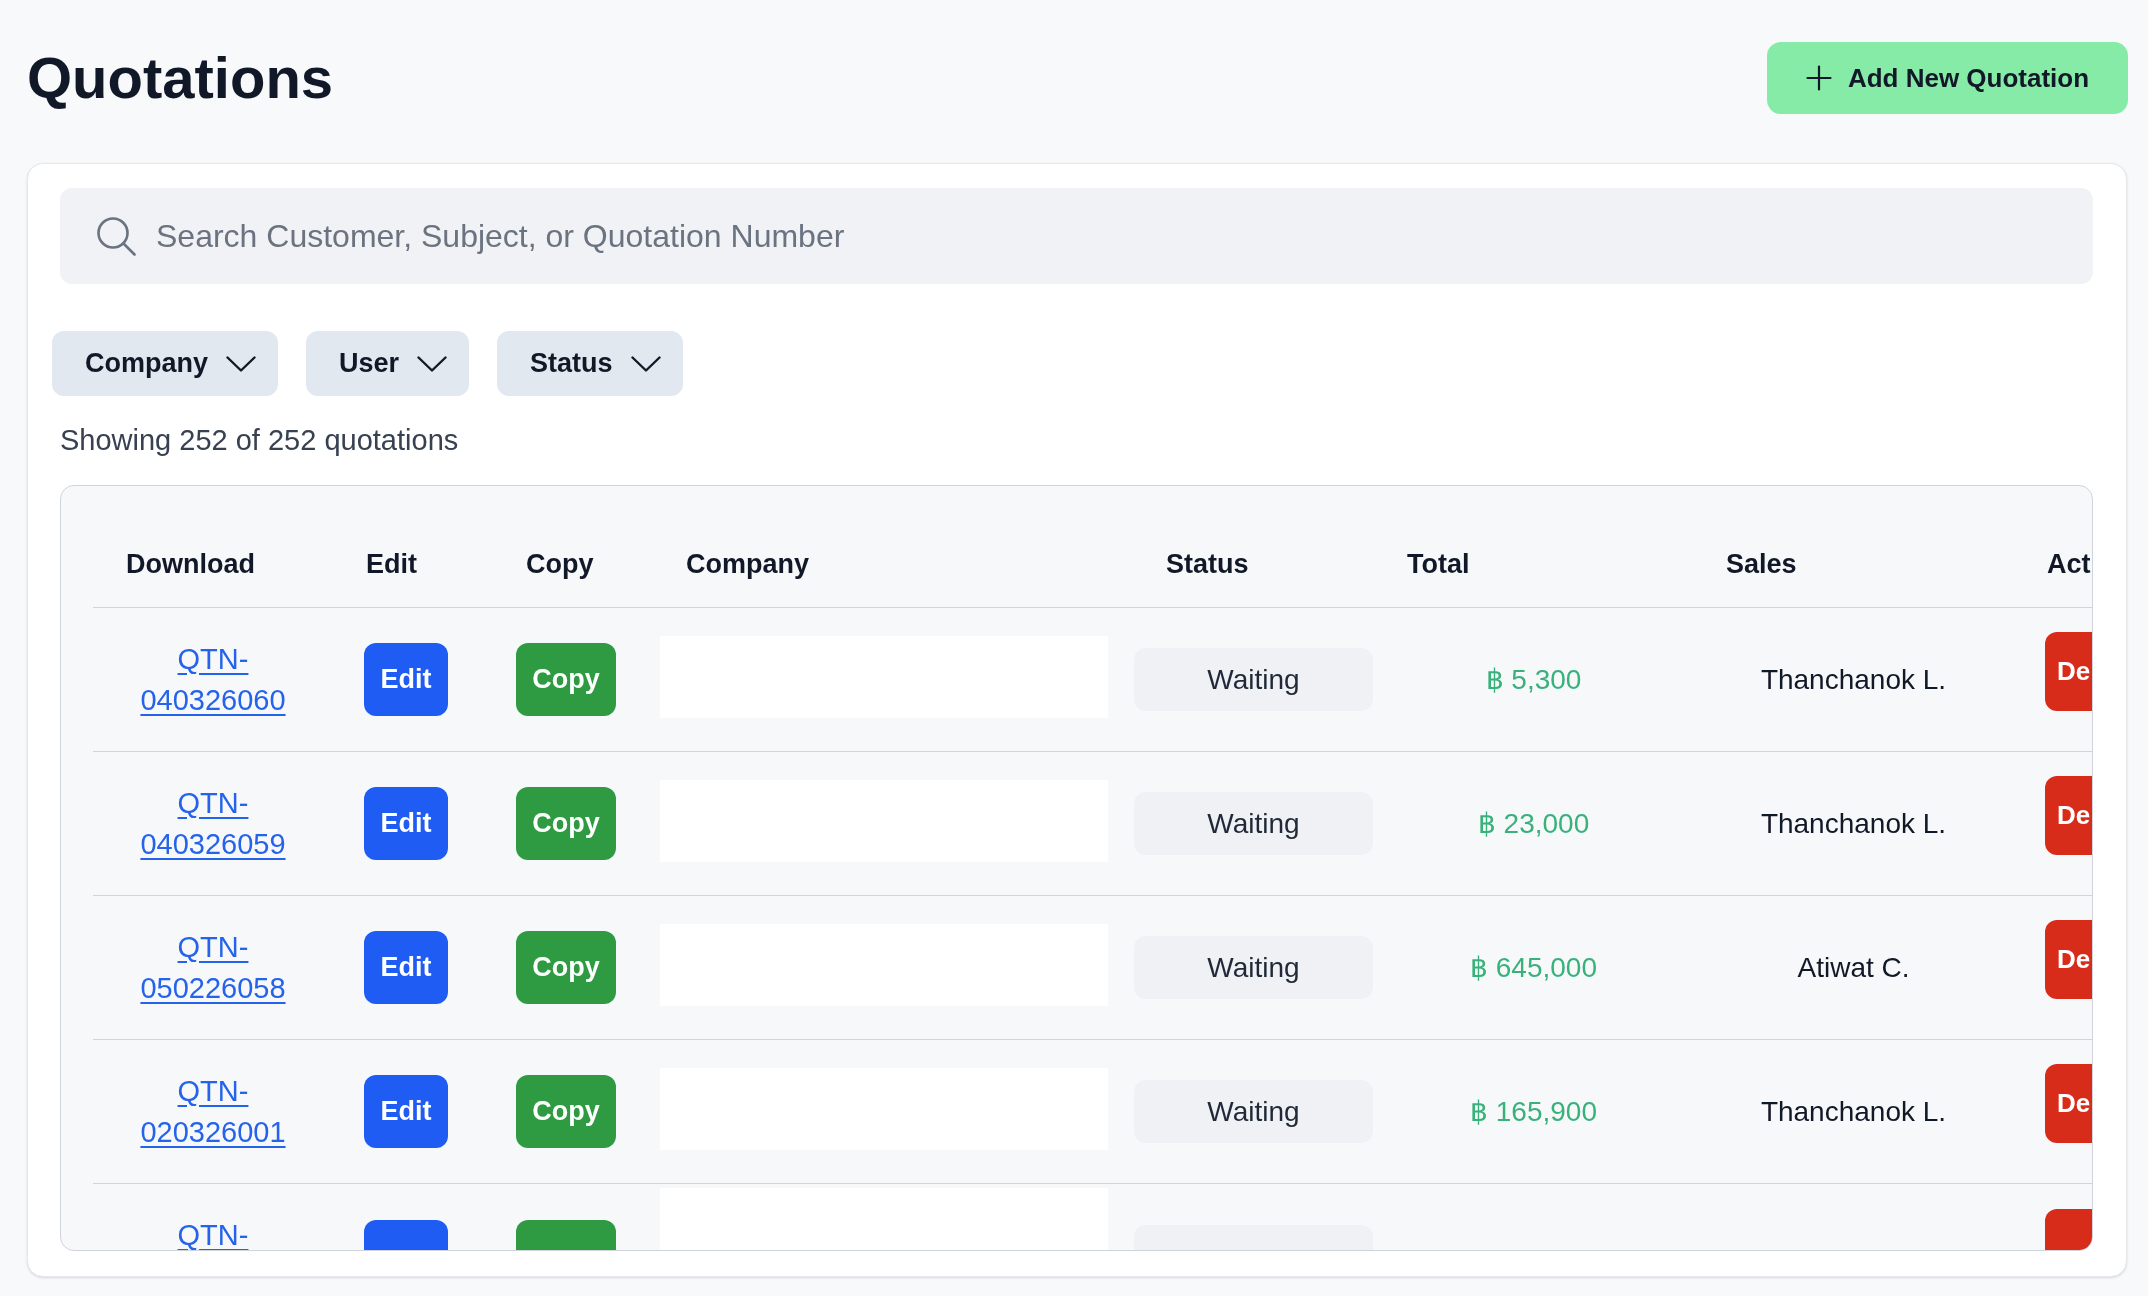  I want to click on column-header: Company, so click(748, 564).